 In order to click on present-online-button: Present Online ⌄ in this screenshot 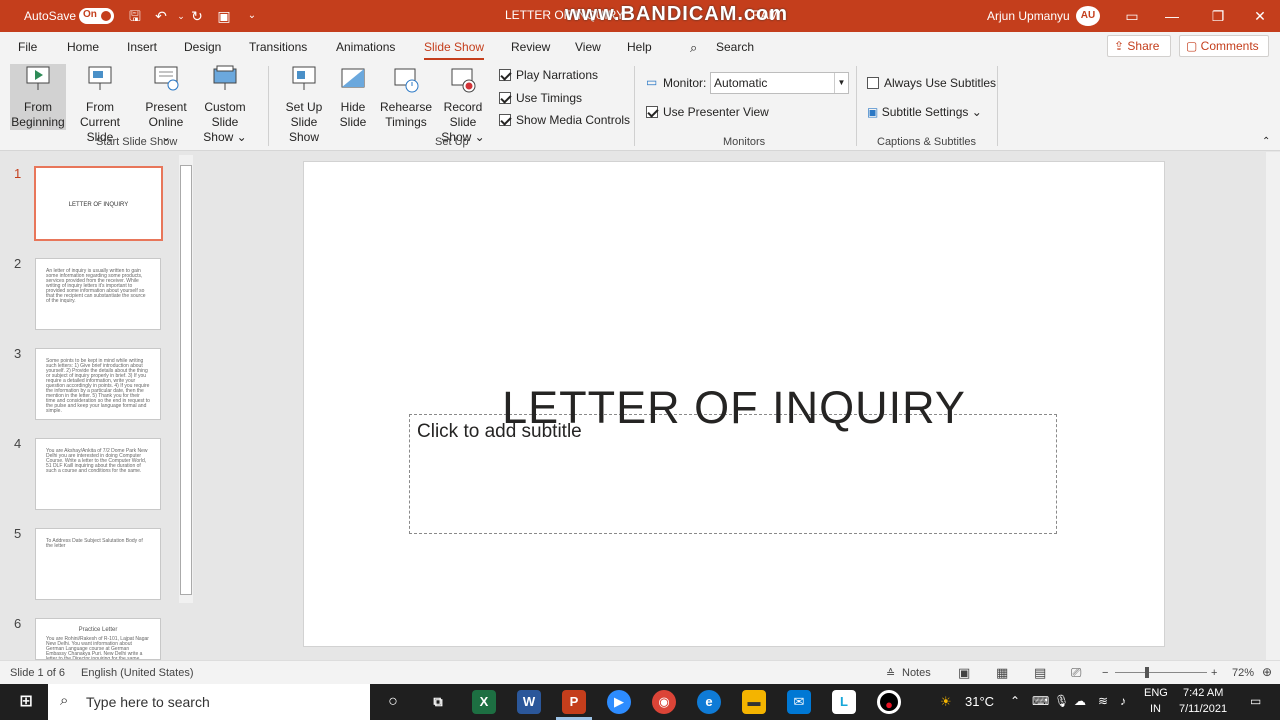, I will do `click(166, 104)`.